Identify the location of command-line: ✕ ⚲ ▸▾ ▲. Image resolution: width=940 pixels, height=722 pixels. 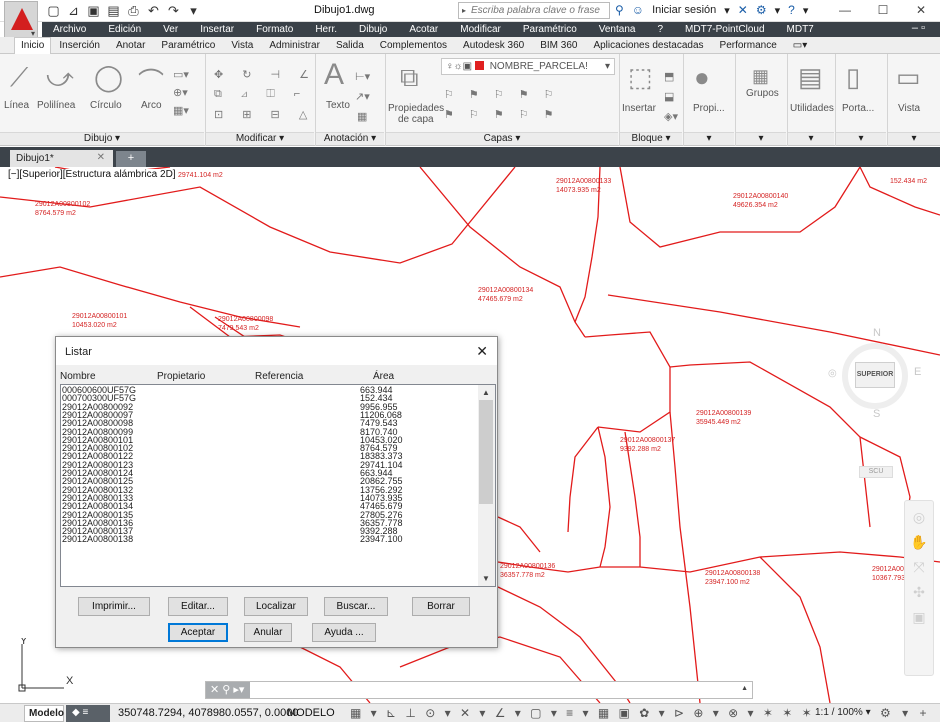
(479, 690).